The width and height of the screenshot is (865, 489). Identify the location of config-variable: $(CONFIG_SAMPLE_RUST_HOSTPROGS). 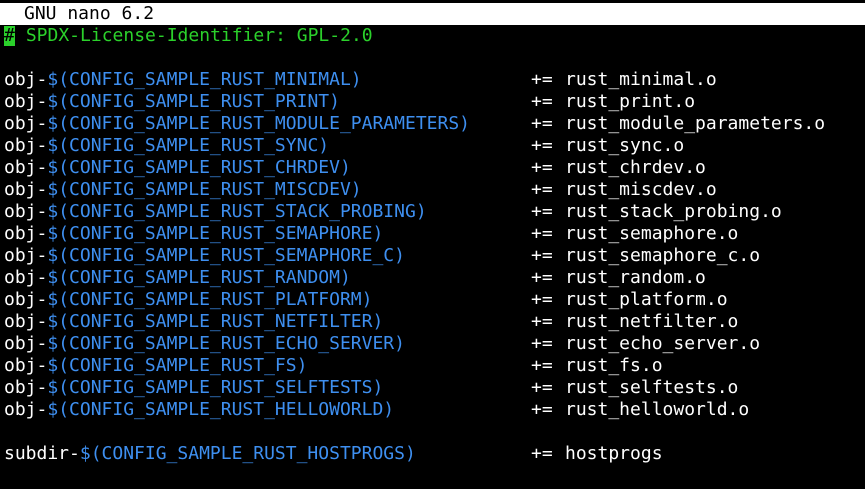
(247, 453).